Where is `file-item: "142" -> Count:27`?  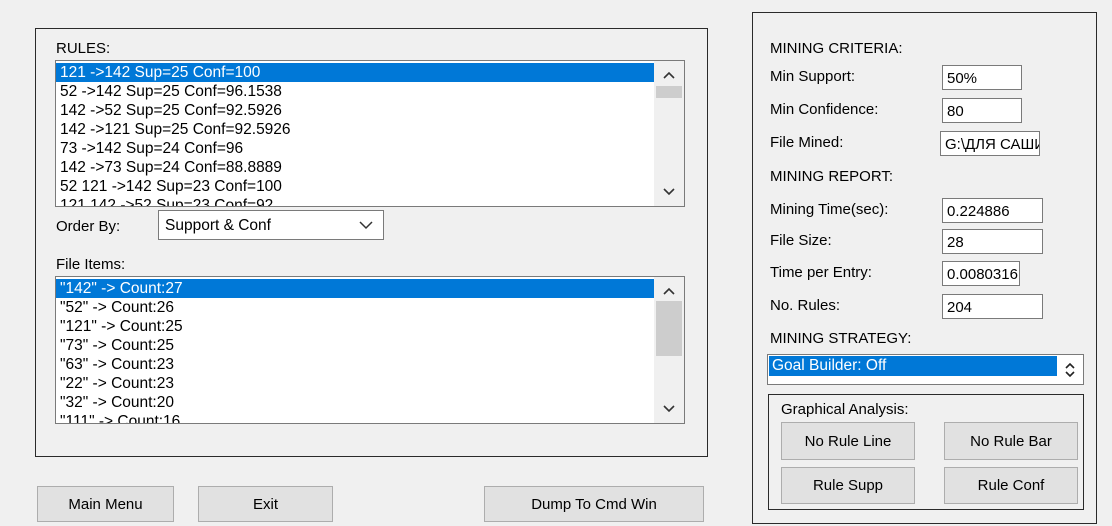 file-item: "142" -> Count:27 is located at coordinates (355, 288).